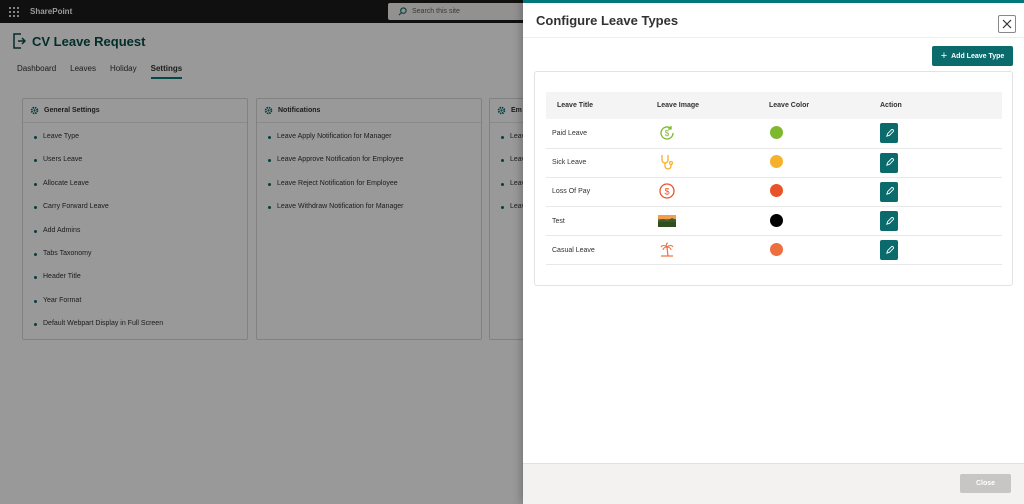 The height and width of the screenshot is (504, 1024). What do you see at coordinates (607, 20) in the screenshot?
I see `panel-title: Configure Leave Types` at bounding box center [607, 20].